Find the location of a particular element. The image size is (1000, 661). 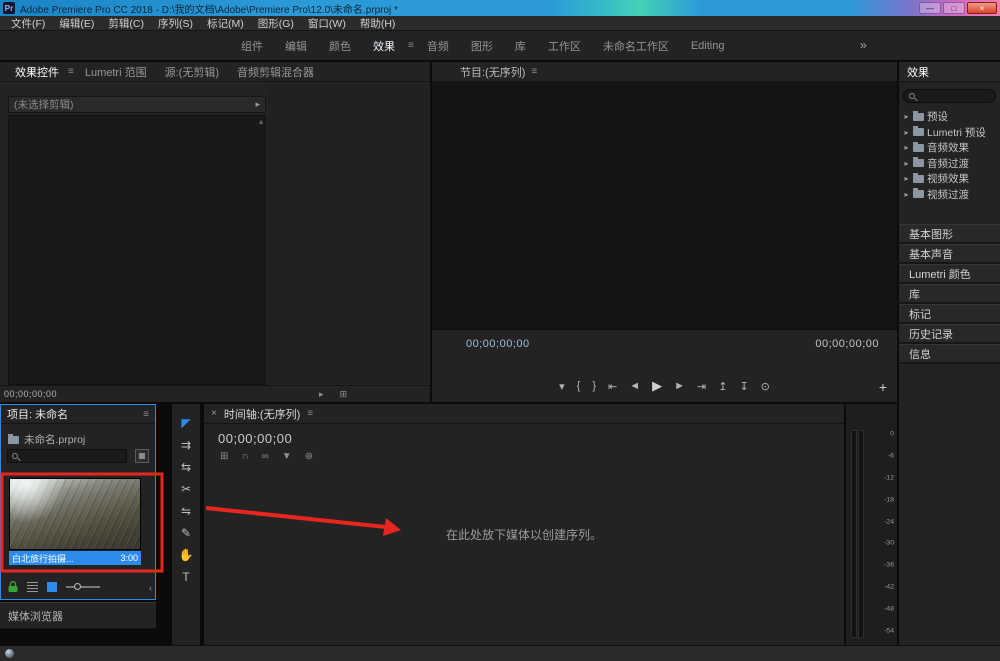

snap-icon: ∩ is located at coordinates (244, 456).